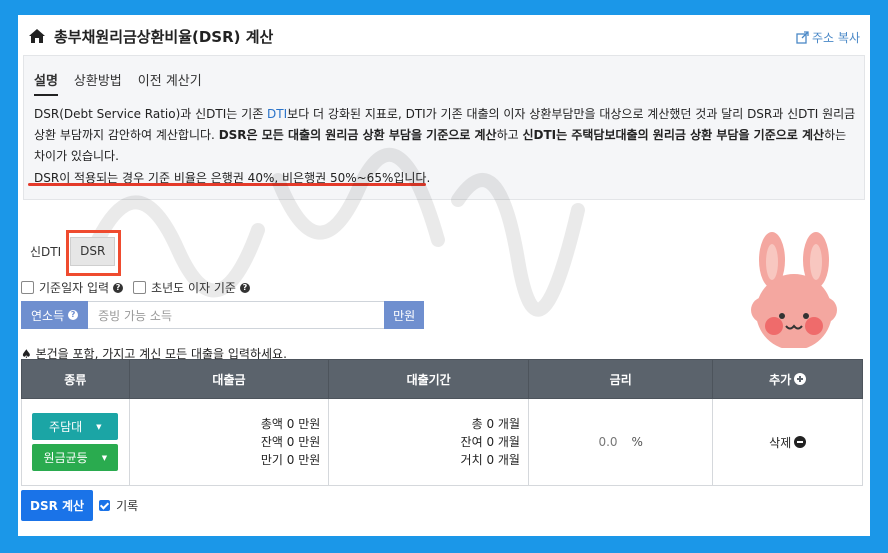 This screenshot has height=553, width=888. I want to click on income-row: 연소득 ? 증빙 가능 소득 만원, so click(223, 315).